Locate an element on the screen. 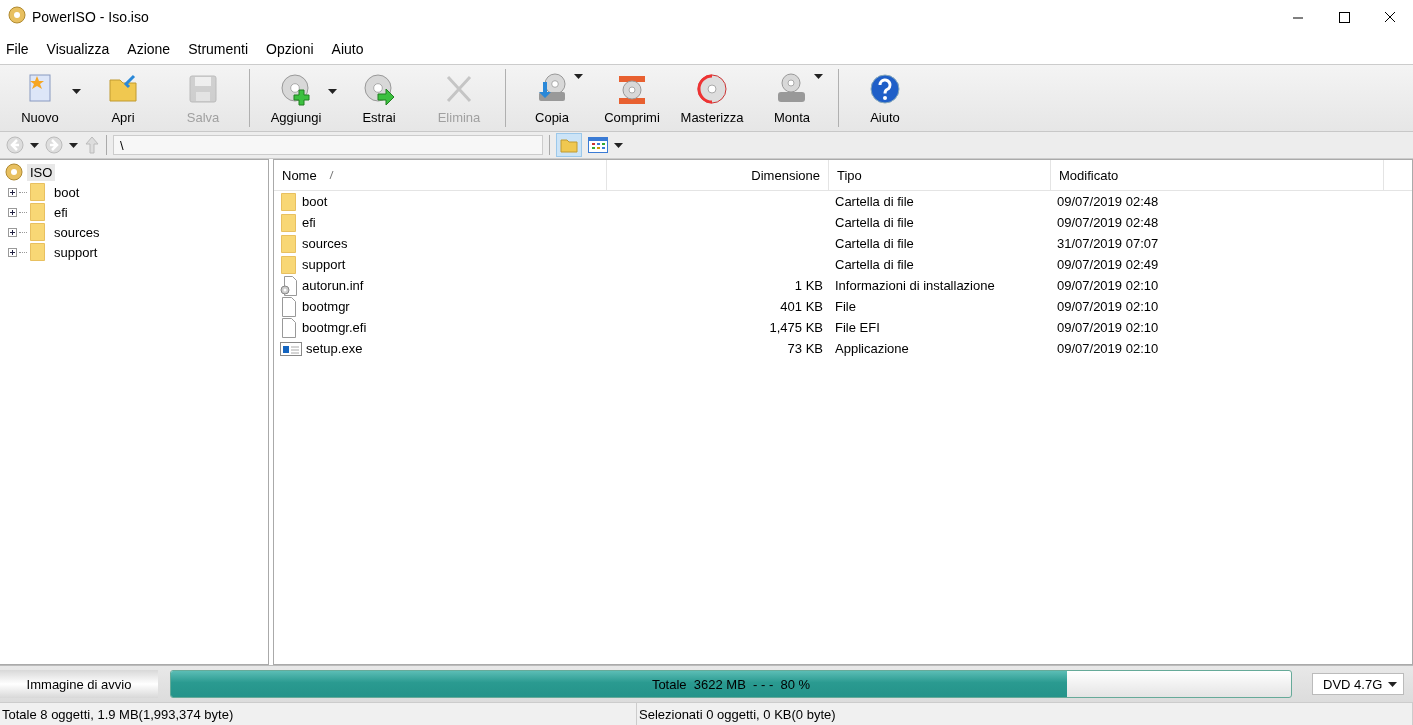 This screenshot has width=1413, height=725. folders-toggle-button is located at coordinates (569, 145).